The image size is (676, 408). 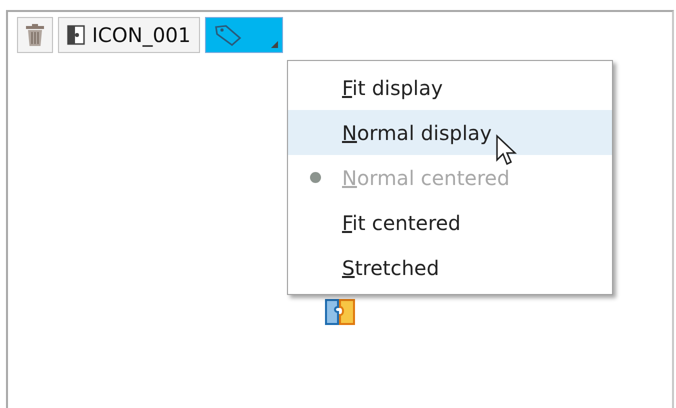 What do you see at coordinates (129, 35) in the screenshot?
I see `icon-name-button: ICON_001` at bounding box center [129, 35].